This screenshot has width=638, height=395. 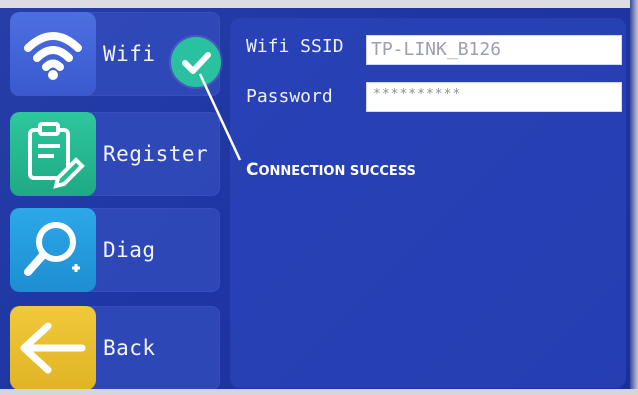 I want to click on menu-item-label: Wifi, so click(x=129, y=54).